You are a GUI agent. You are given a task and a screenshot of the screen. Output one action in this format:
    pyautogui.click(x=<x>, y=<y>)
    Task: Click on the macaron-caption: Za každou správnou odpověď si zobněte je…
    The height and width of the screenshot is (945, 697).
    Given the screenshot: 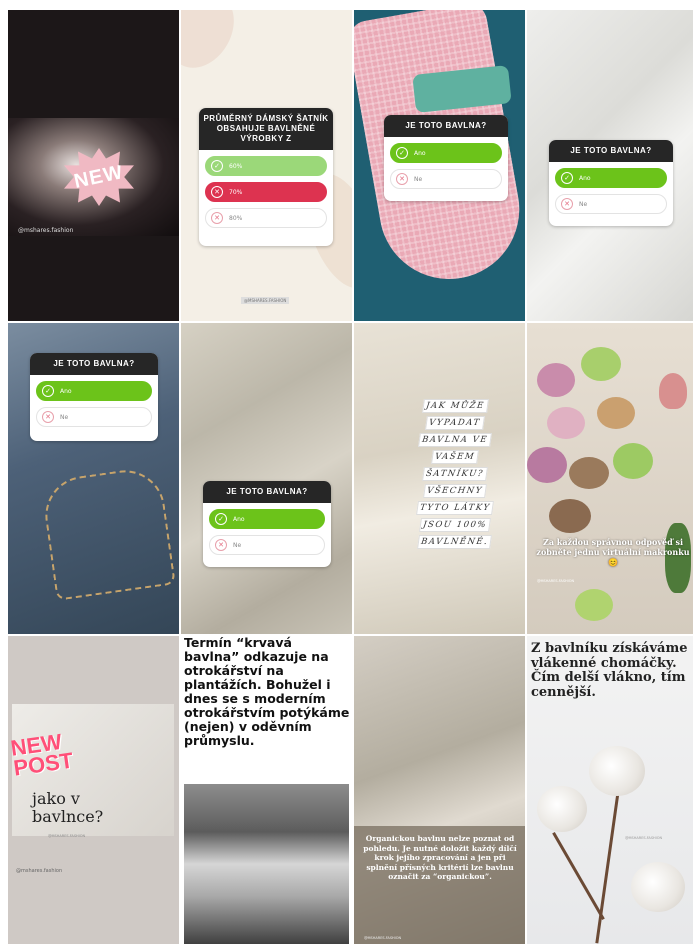 What is the action you would take?
    pyautogui.click(x=613, y=552)
    